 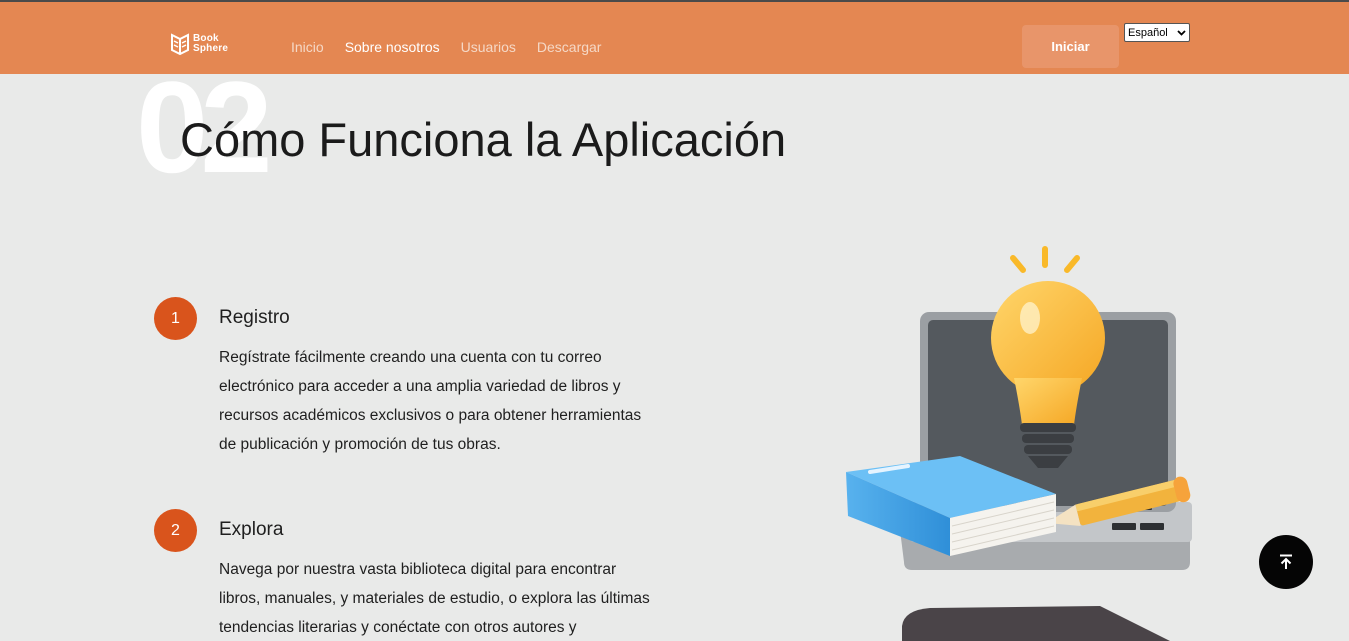 I want to click on step-title: Registro, so click(x=254, y=317).